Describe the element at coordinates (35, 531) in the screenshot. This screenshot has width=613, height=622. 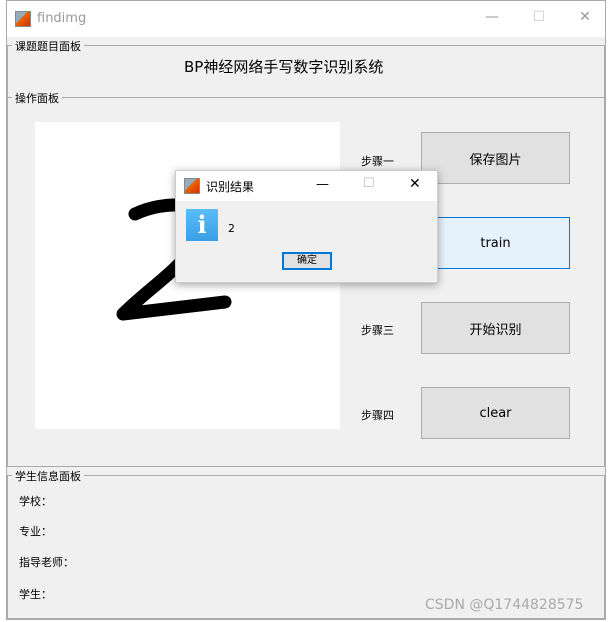
I see `major-label: 专业：` at that location.